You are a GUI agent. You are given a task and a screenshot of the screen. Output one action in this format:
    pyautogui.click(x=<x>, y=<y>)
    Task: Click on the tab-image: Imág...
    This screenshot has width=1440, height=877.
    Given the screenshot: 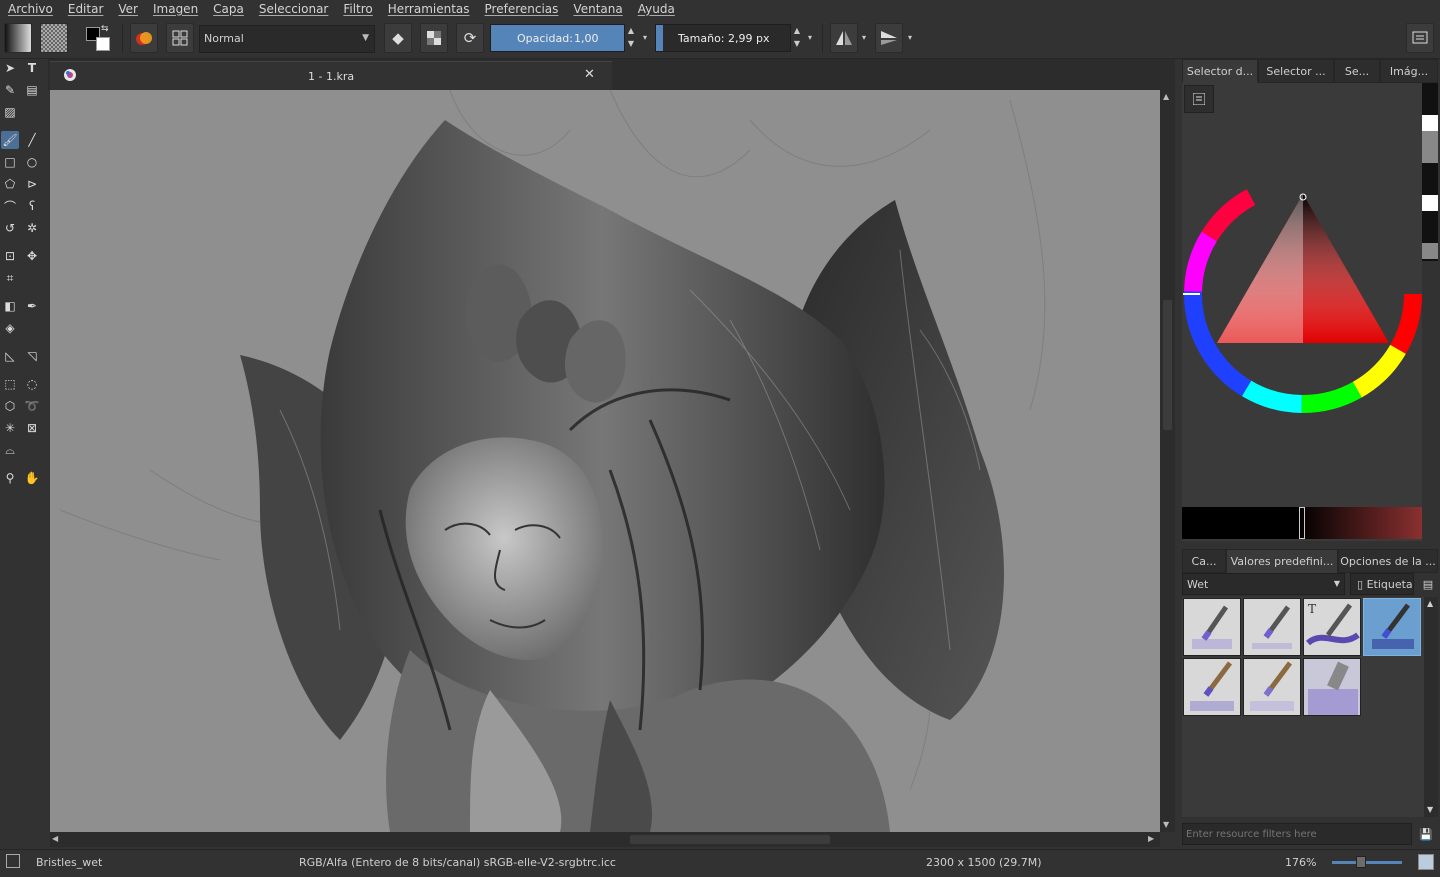 What is the action you would take?
    pyautogui.click(x=1409, y=71)
    